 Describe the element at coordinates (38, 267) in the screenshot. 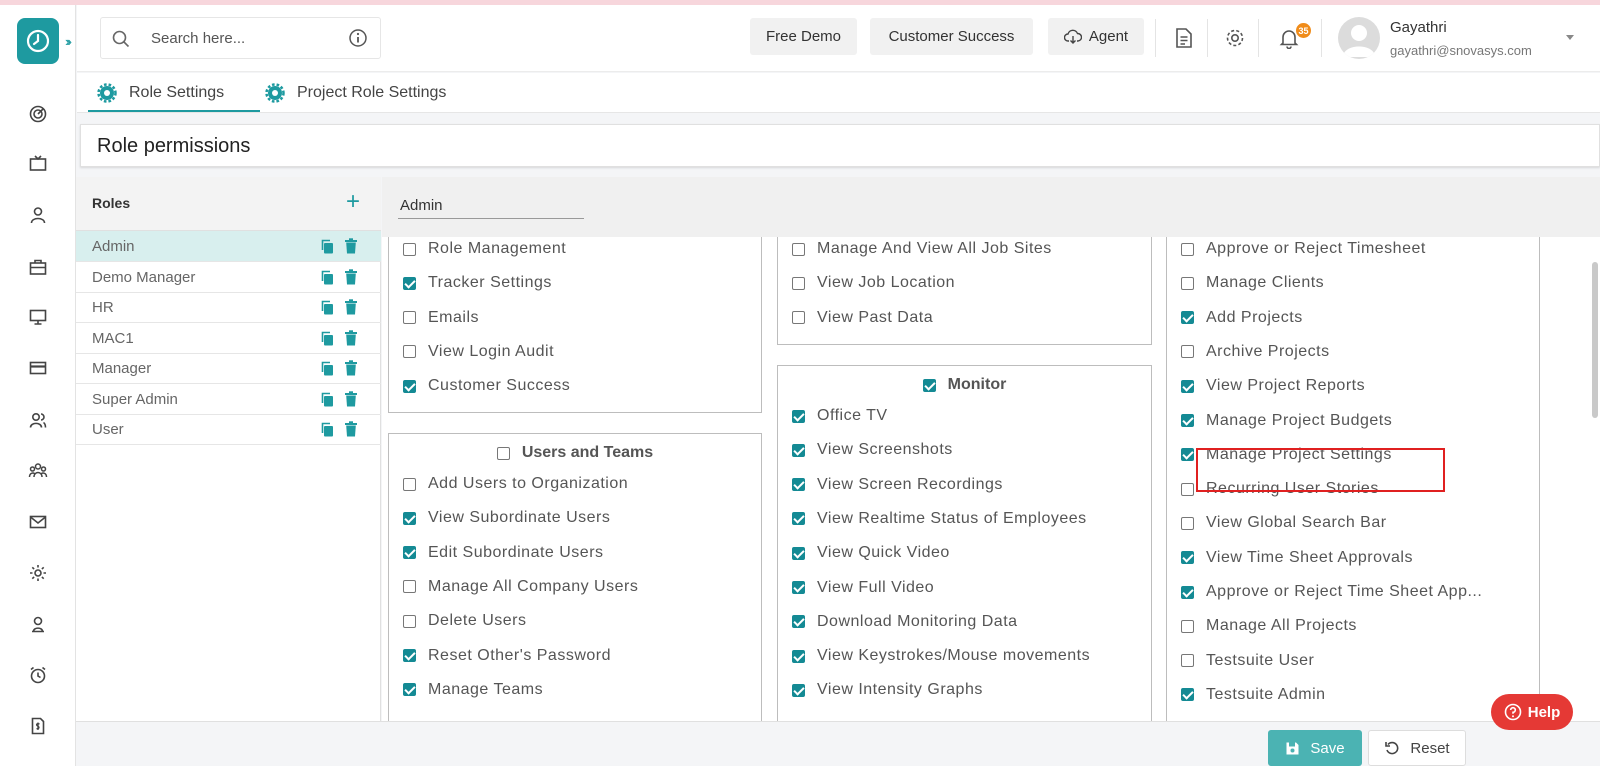

I see `briefcase-icon` at that location.